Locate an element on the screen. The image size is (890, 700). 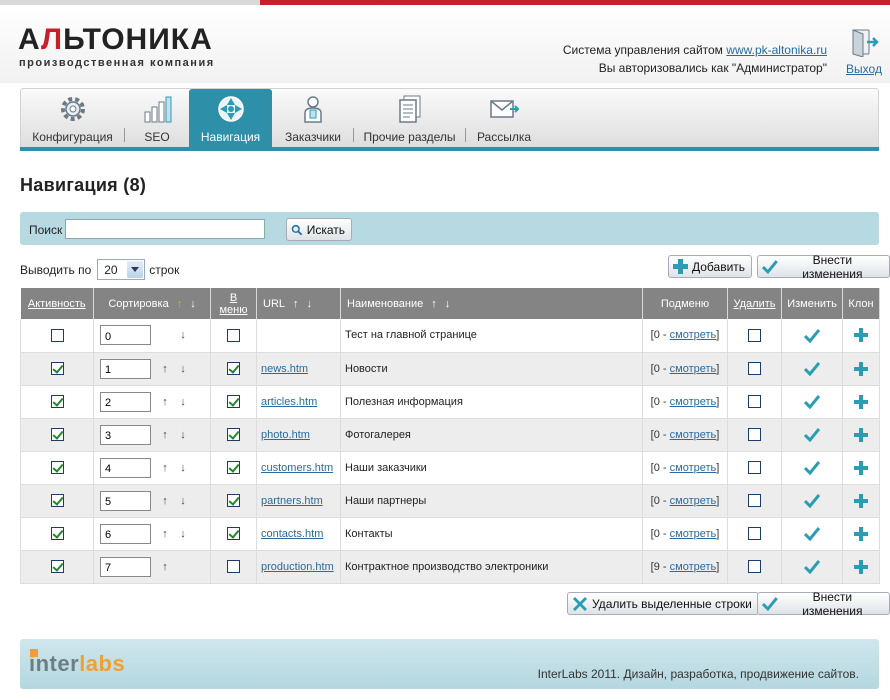
url-link: photo.htm is located at coordinates (285, 435).